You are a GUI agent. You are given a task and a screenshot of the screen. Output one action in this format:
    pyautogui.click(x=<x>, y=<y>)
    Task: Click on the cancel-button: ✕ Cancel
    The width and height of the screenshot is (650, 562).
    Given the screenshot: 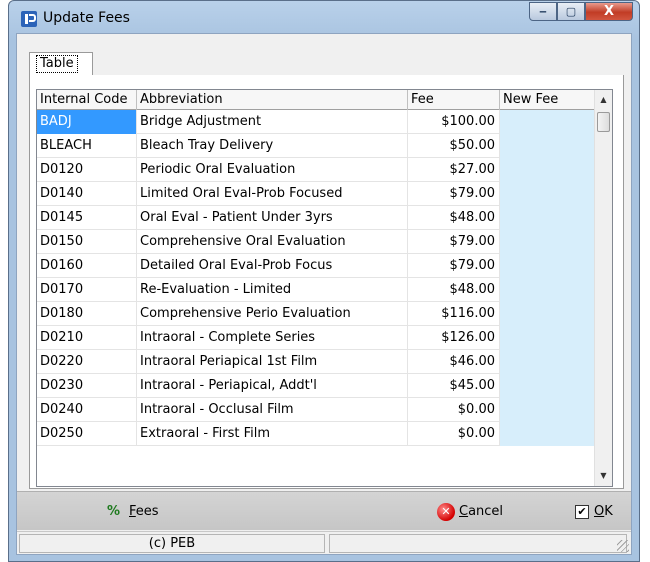 What is the action you would take?
    pyautogui.click(x=470, y=512)
    